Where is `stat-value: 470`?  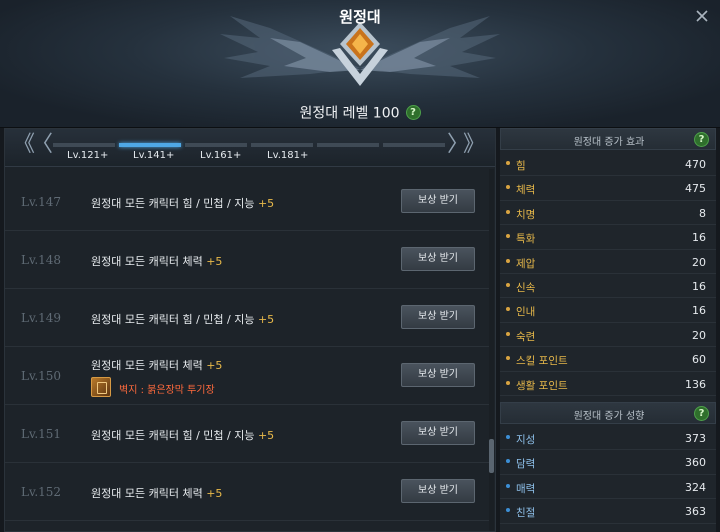 stat-value: 470 is located at coordinates (695, 164).